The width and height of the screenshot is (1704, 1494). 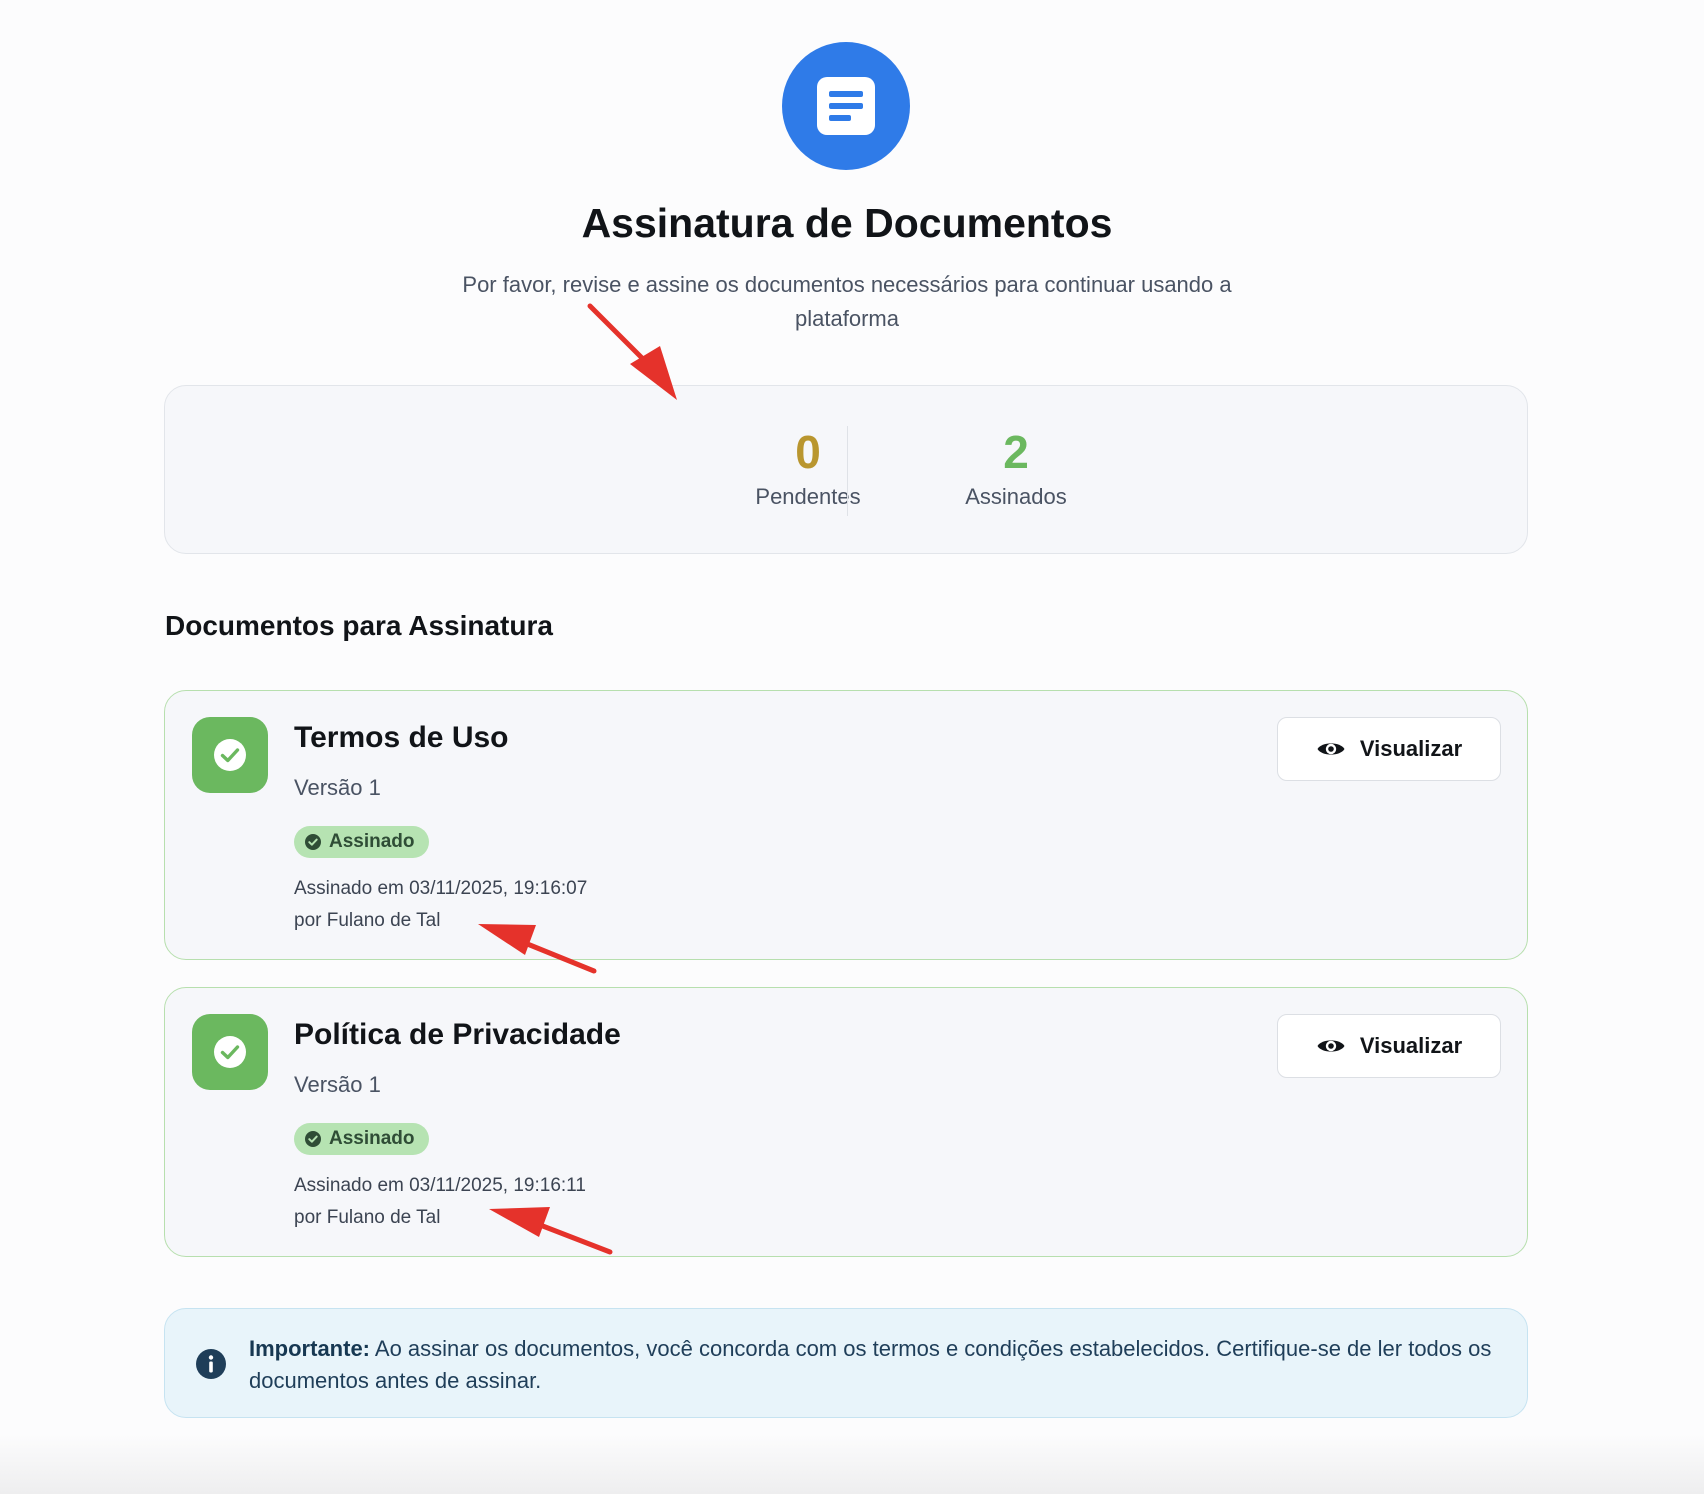 I want to click on document-title: Política de Privacidade, so click(x=457, y=1034).